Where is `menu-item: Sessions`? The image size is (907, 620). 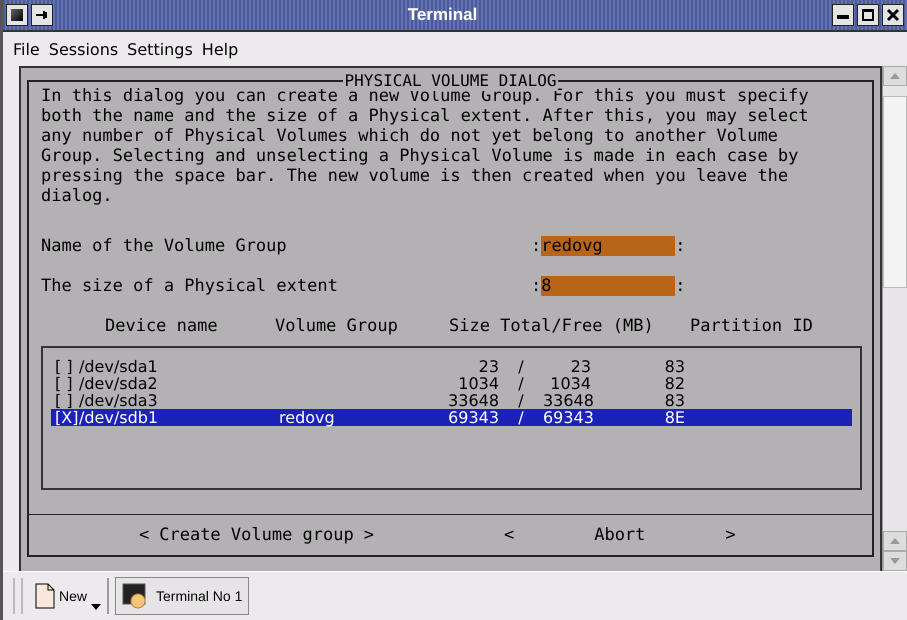 menu-item: Sessions is located at coordinates (83, 49).